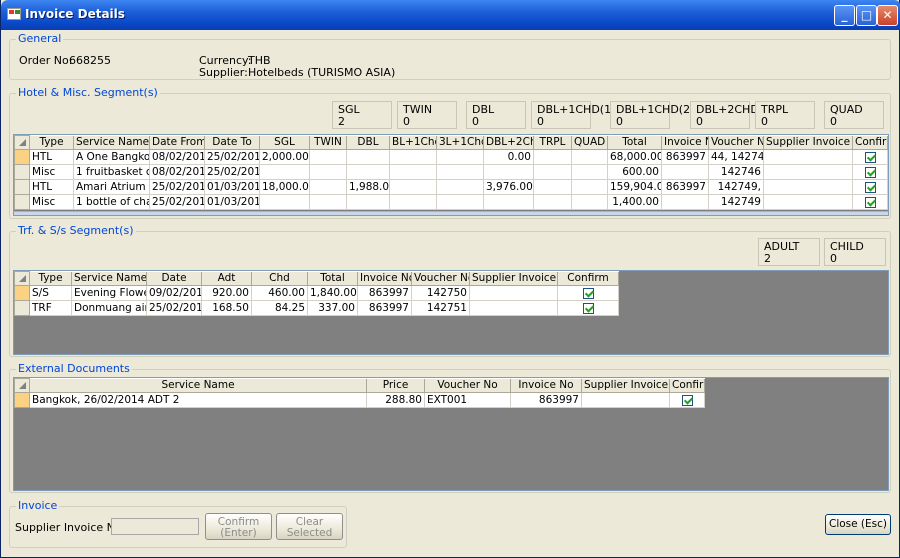 The width and height of the screenshot is (900, 558). What do you see at coordinates (368, 187) in the screenshot?
I see `table-cell: 1,988.00` at bounding box center [368, 187].